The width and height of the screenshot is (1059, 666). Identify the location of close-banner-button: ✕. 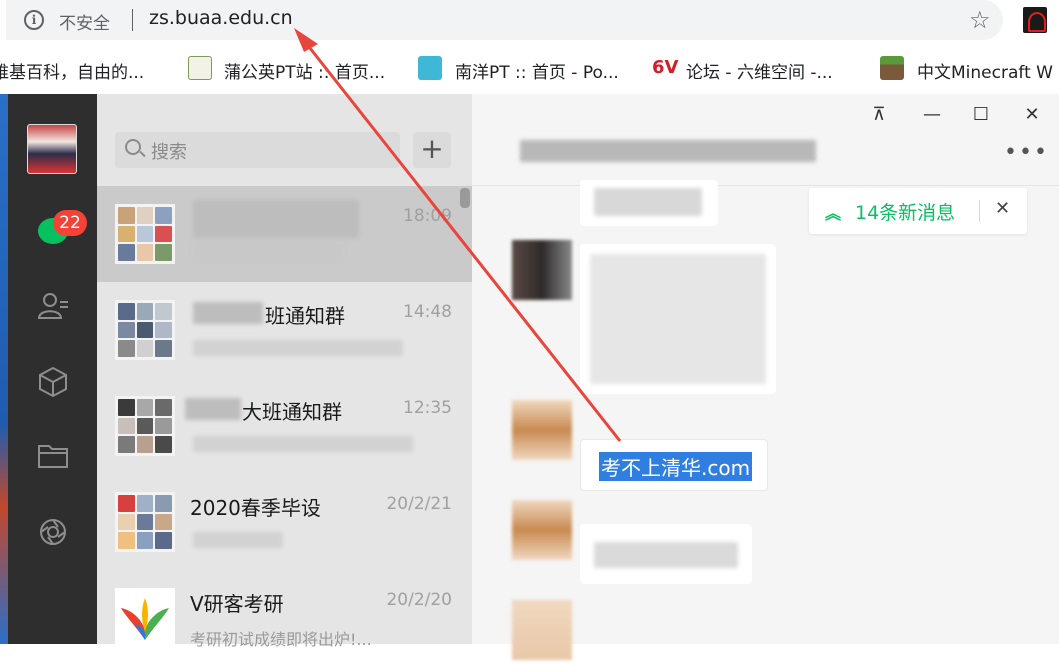
(1002, 208).